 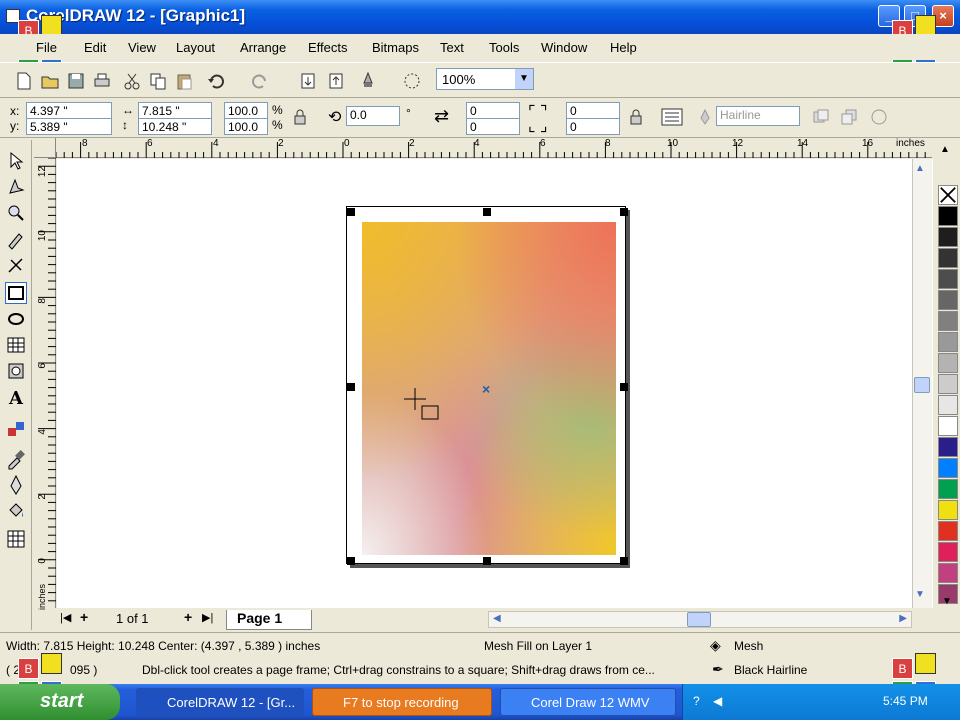 I want to click on freehand-tool-icon, so click(x=16, y=239).